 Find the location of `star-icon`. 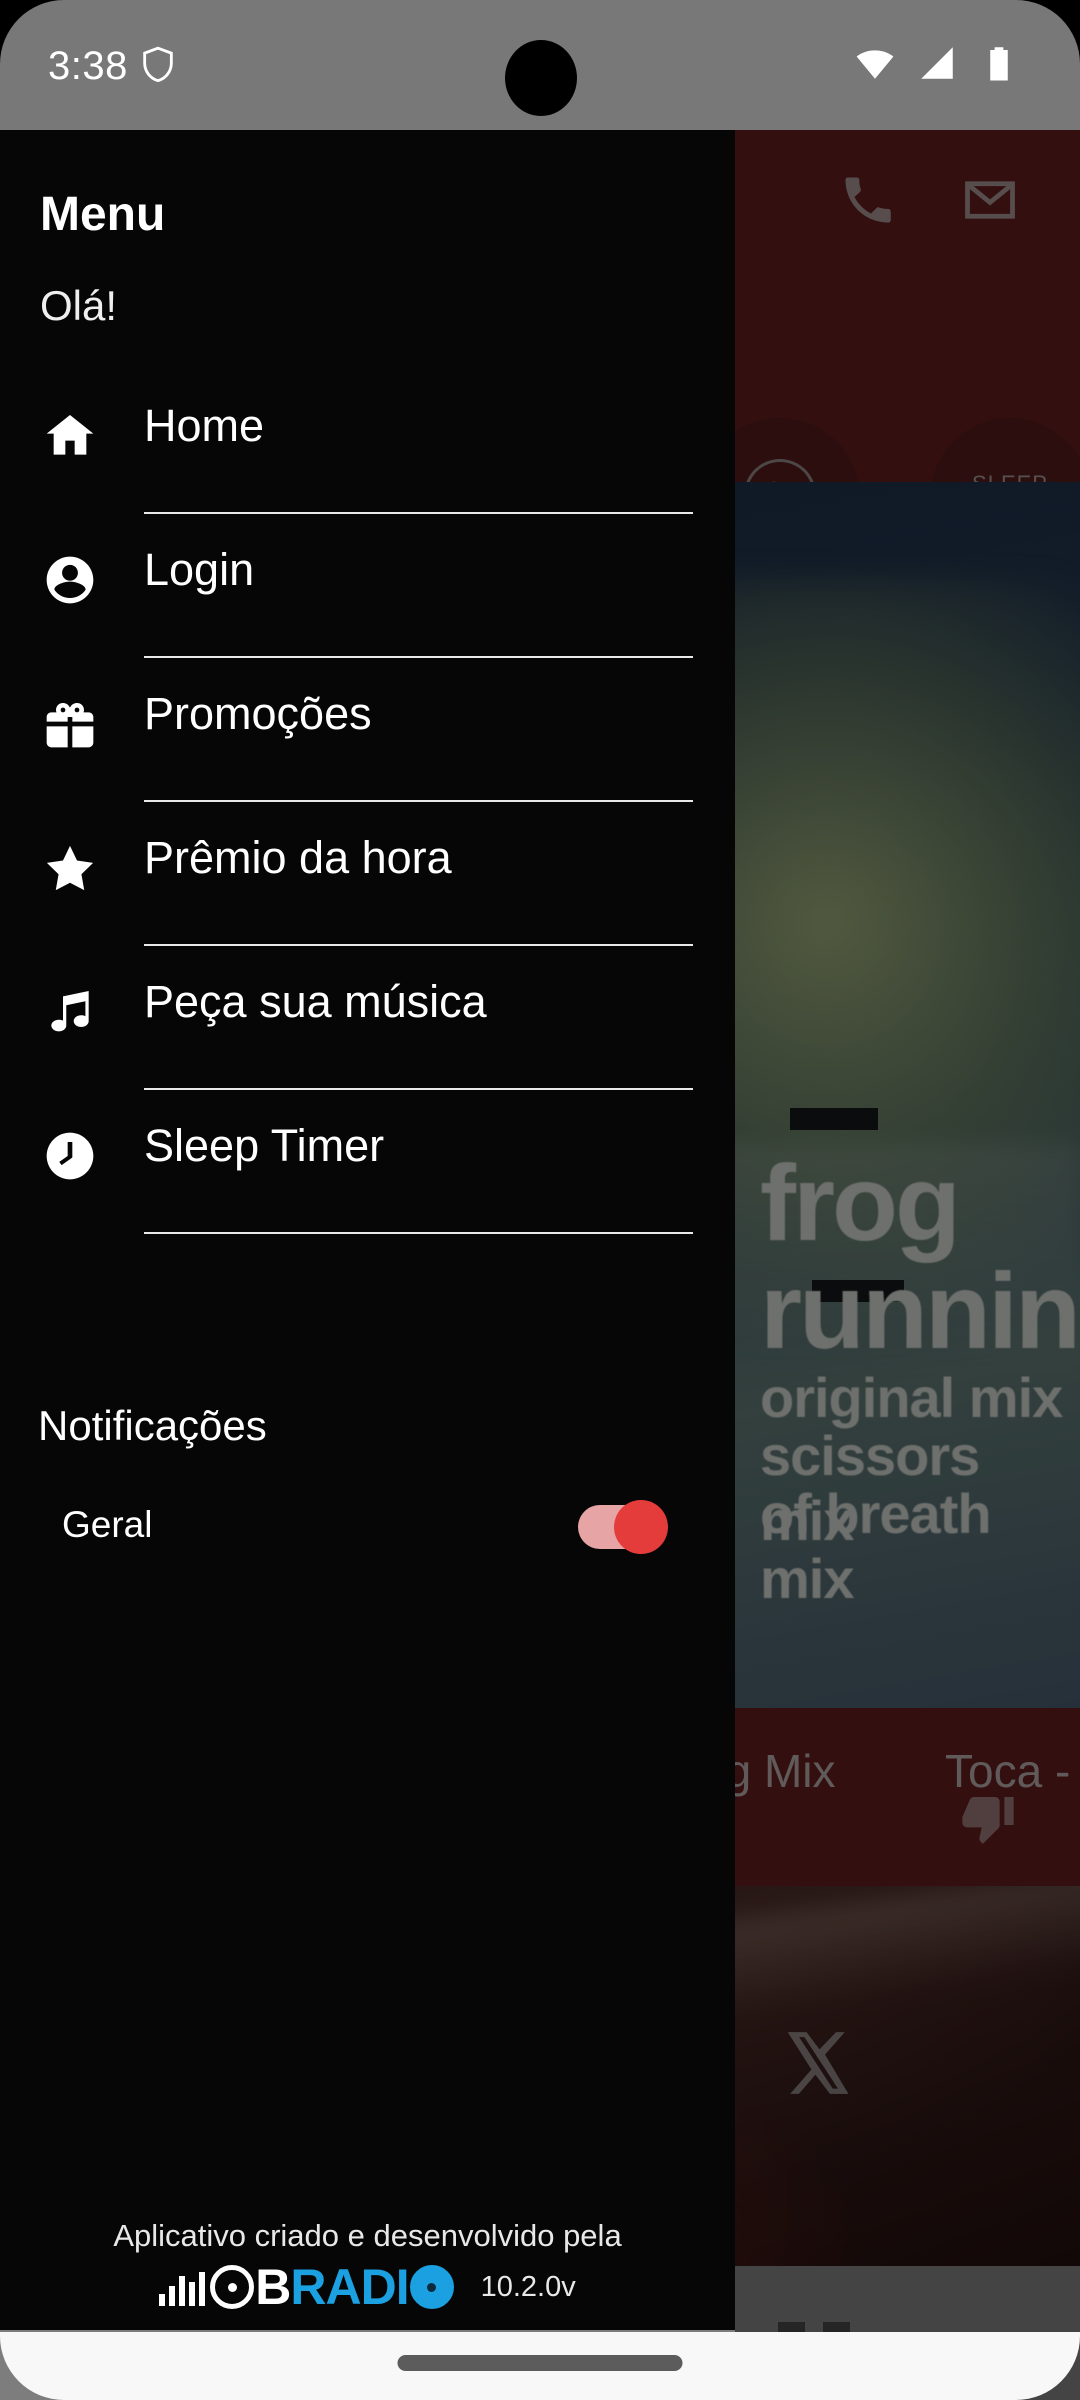

star-icon is located at coordinates (70, 868).